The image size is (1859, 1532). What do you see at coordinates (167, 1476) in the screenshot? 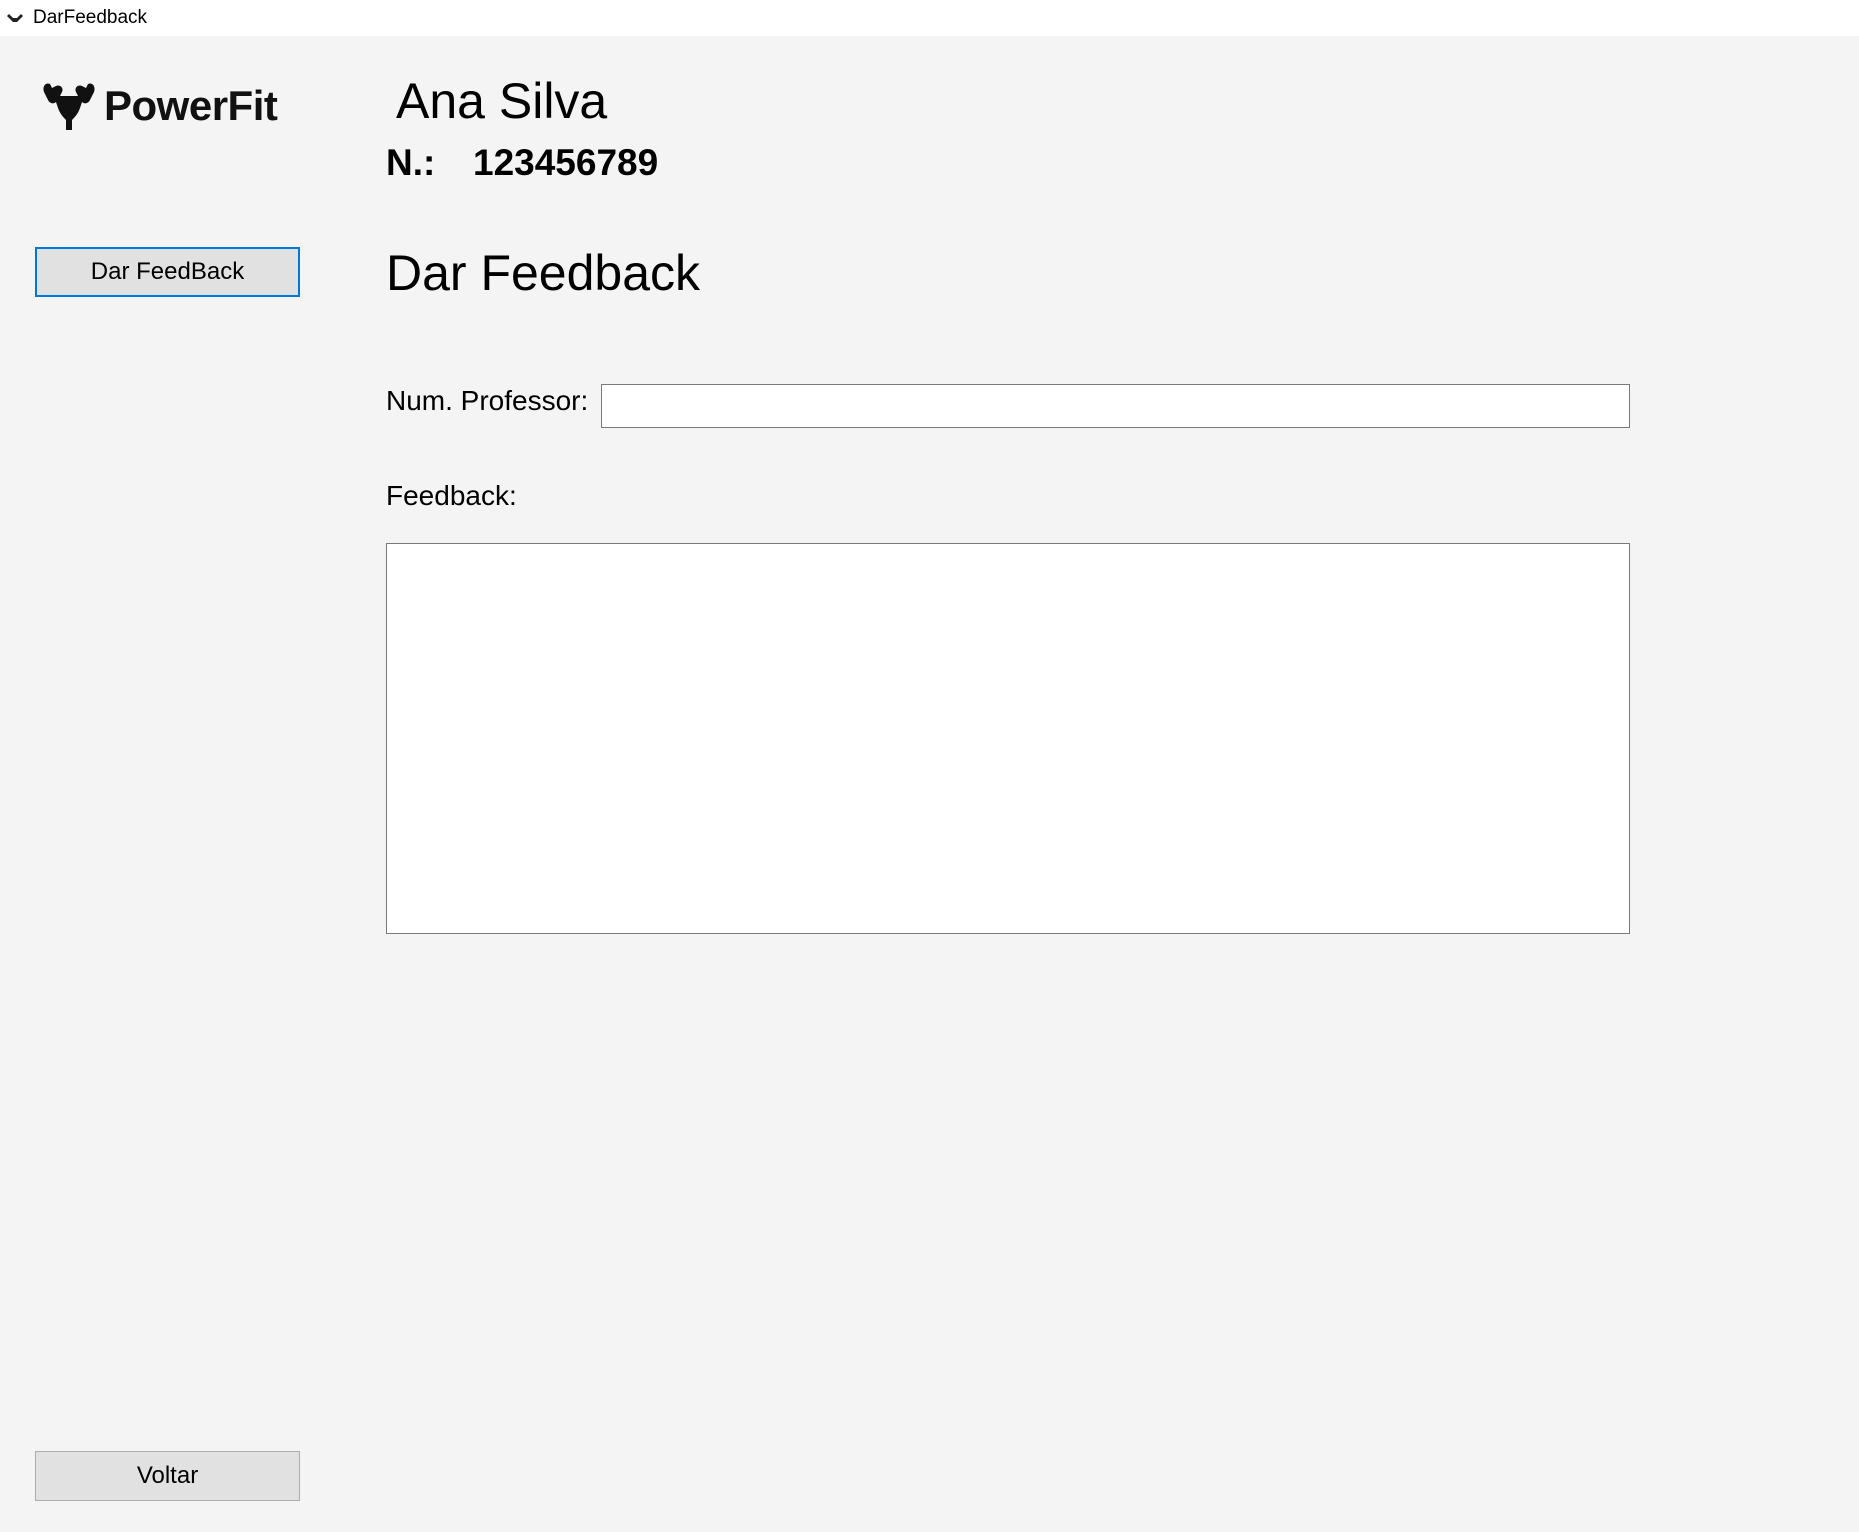
I see `back-button: Voltar` at bounding box center [167, 1476].